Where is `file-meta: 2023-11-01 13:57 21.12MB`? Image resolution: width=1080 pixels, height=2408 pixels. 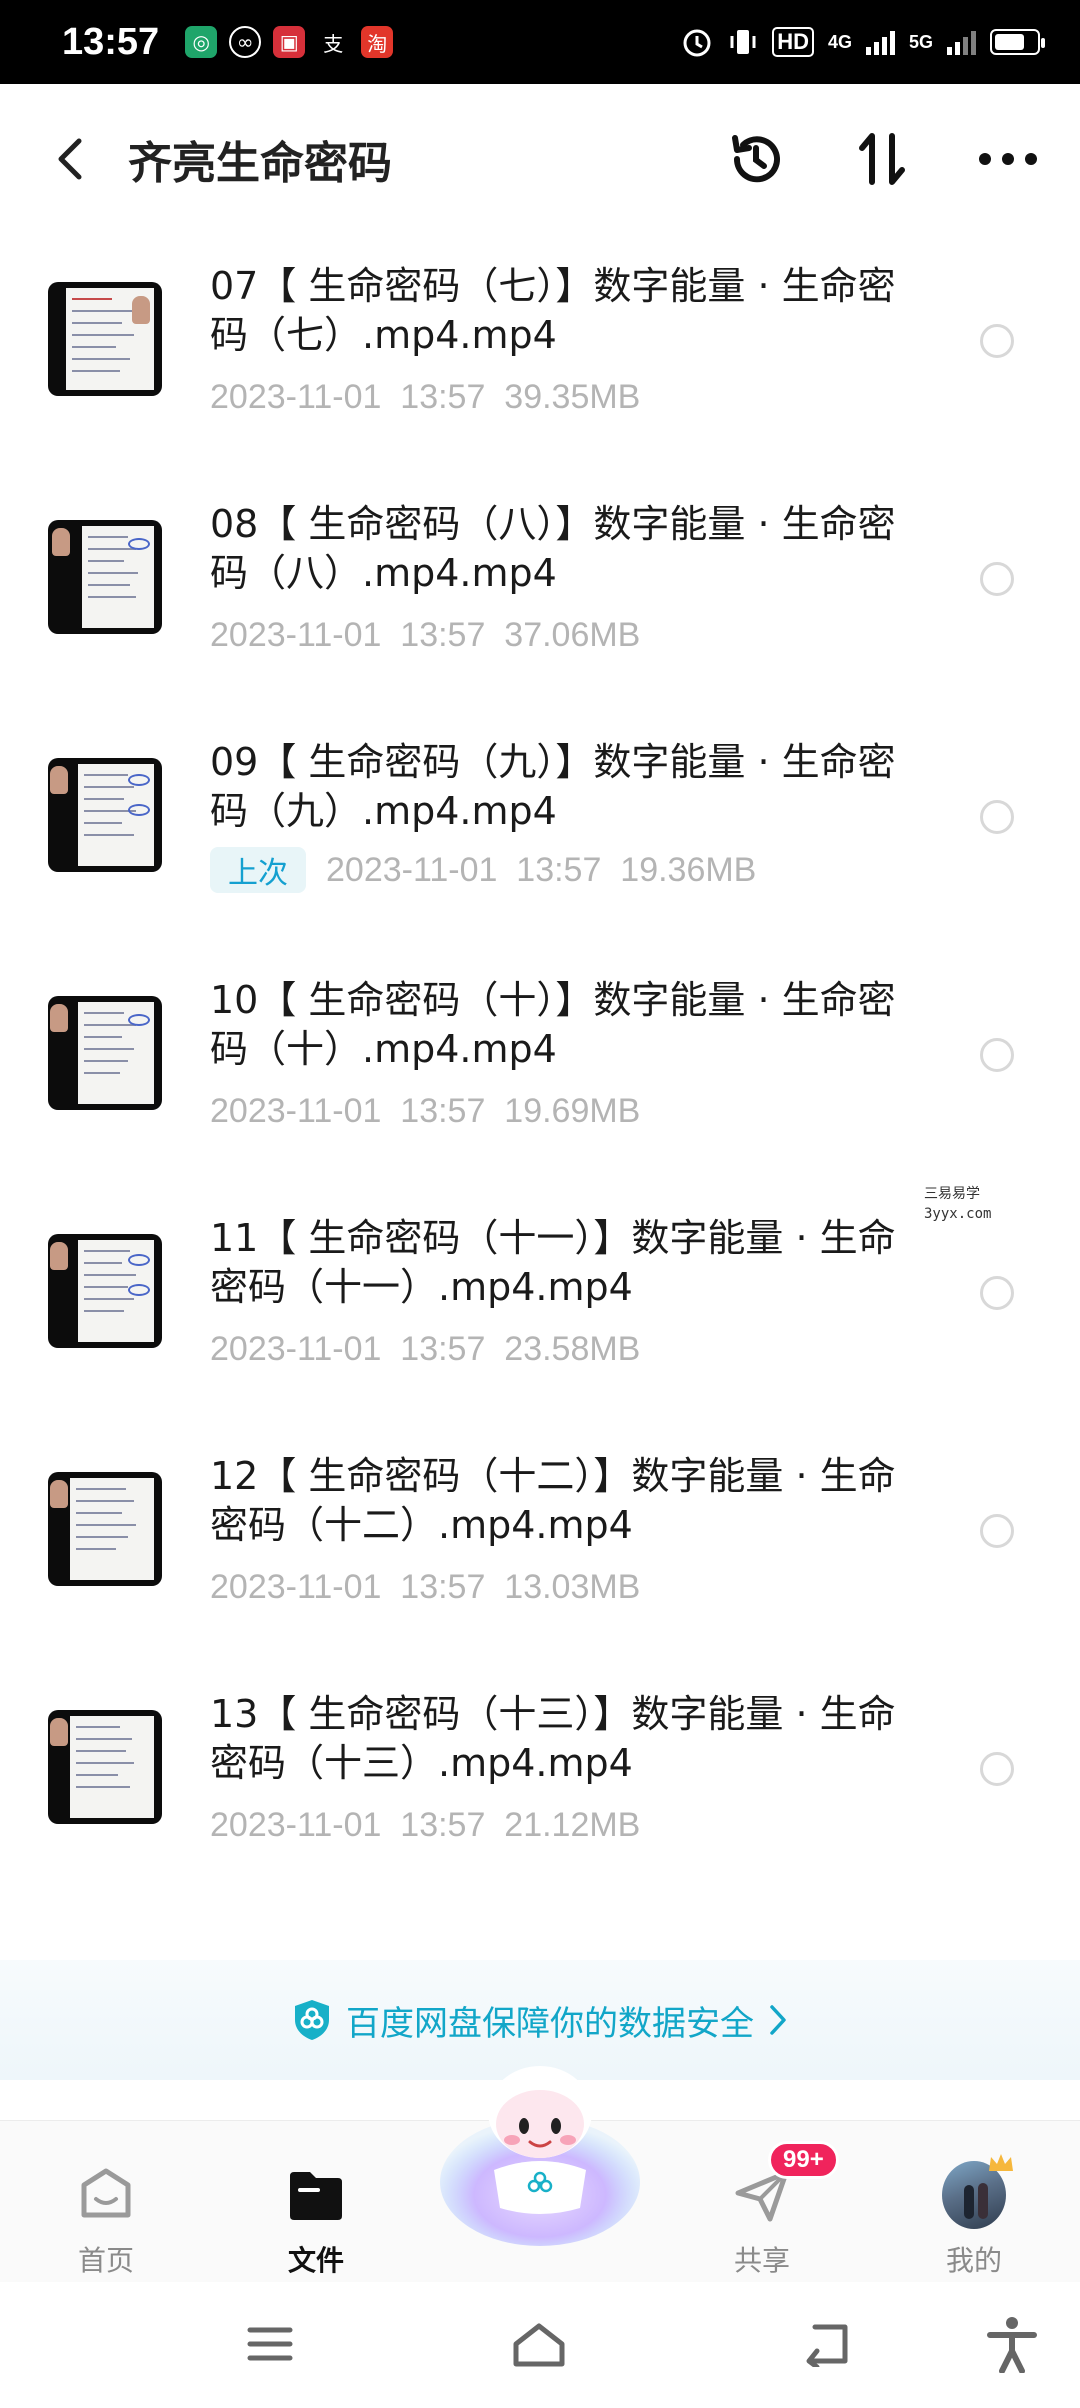 file-meta: 2023-11-01 13:57 21.12MB is located at coordinates (425, 1825).